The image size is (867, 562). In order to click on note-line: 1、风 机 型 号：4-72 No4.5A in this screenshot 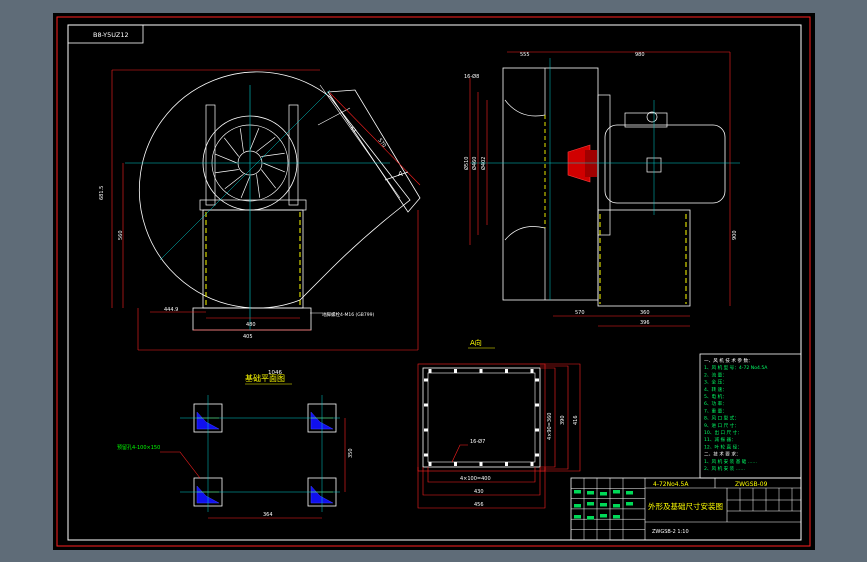, I will do `click(736, 367)`.